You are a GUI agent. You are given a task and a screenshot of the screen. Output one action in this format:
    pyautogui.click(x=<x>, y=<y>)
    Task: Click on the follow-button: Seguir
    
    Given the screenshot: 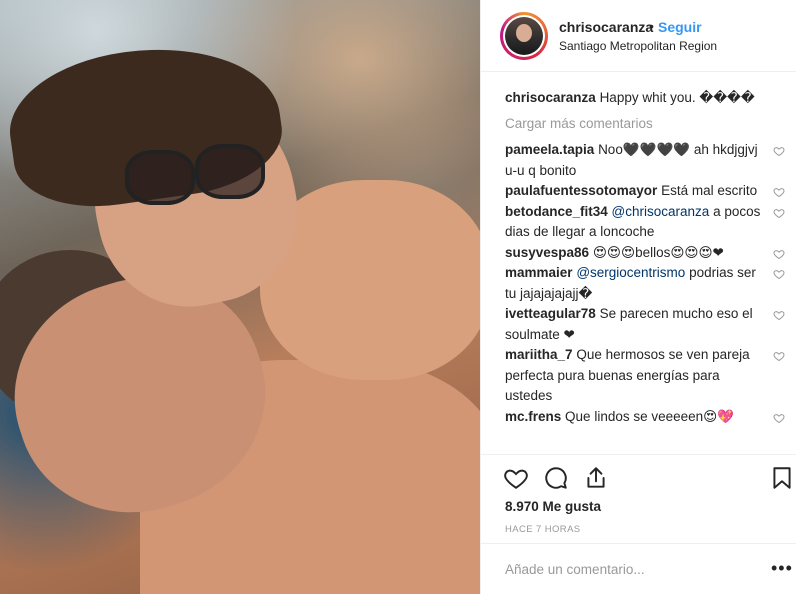 What is the action you would take?
    pyautogui.click(x=680, y=27)
    